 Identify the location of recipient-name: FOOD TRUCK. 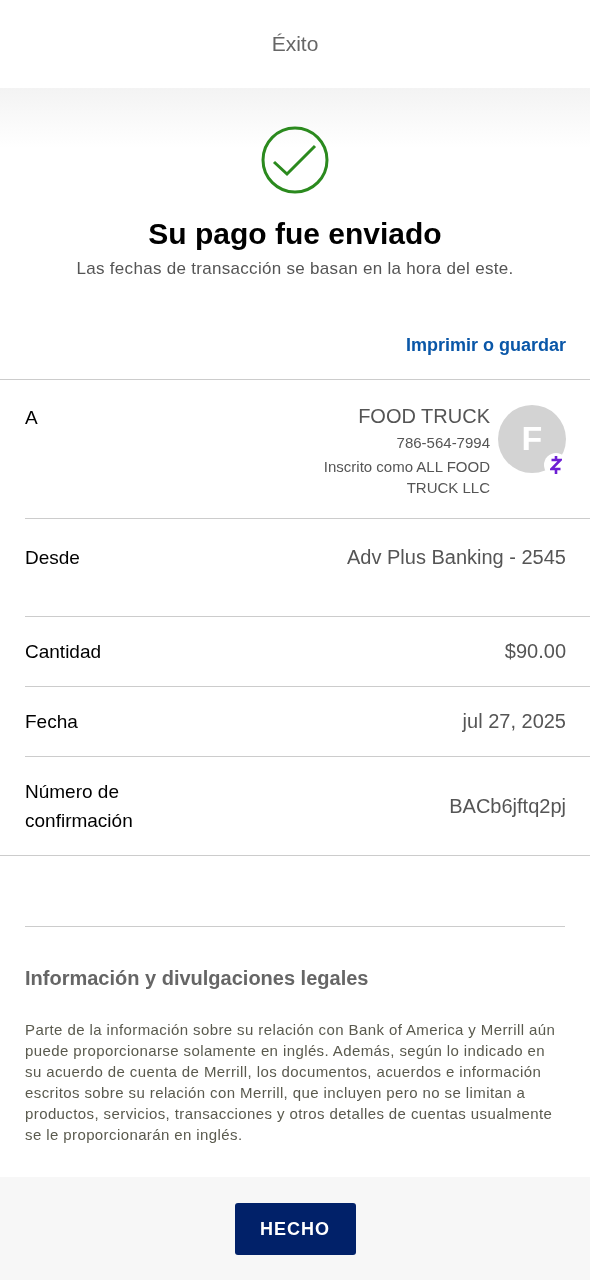
(424, 415).